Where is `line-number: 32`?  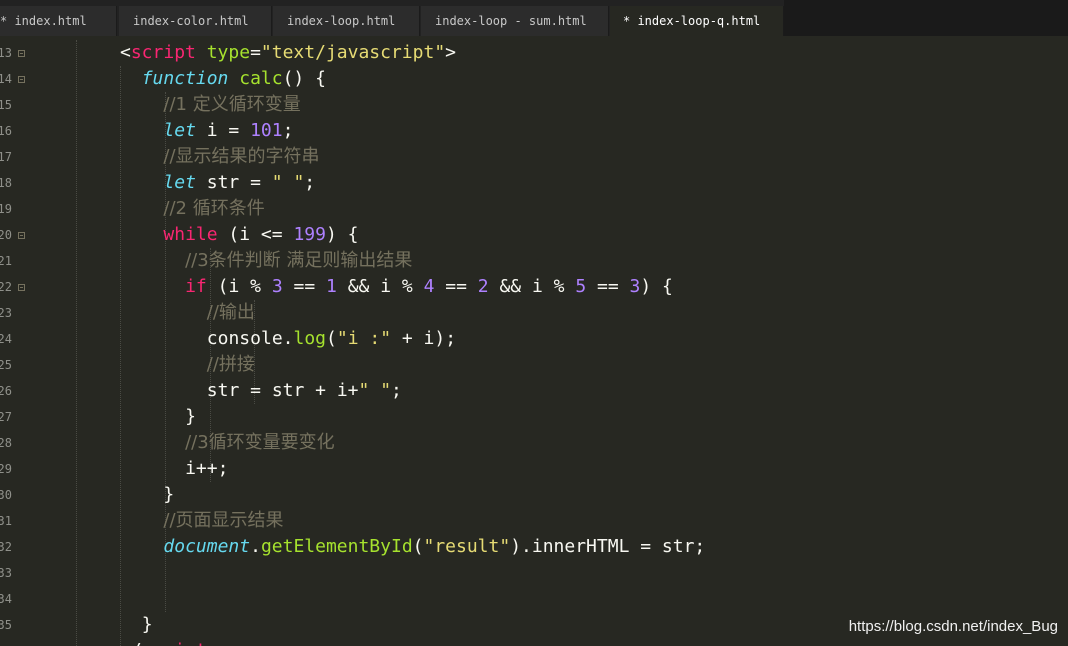
line-number: 32 is located at coordinates (6, 547).